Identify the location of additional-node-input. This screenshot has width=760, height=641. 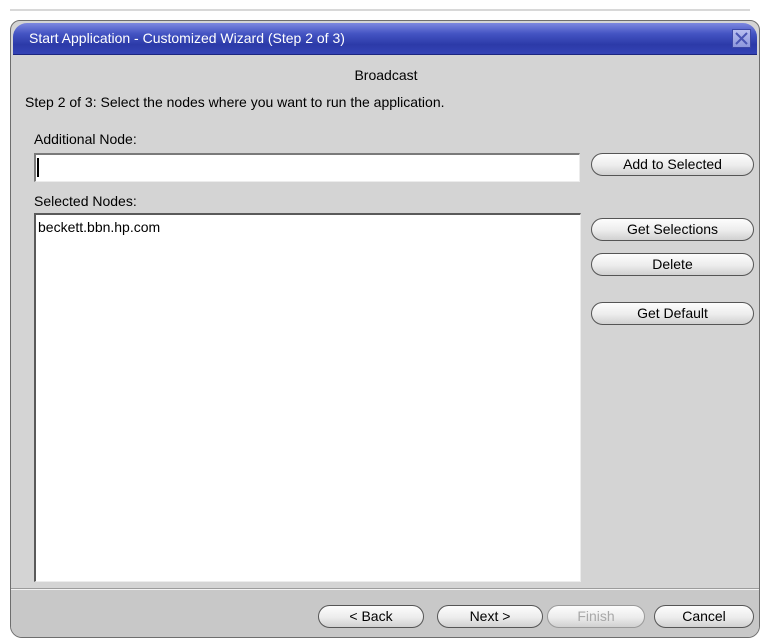
(307, 167).